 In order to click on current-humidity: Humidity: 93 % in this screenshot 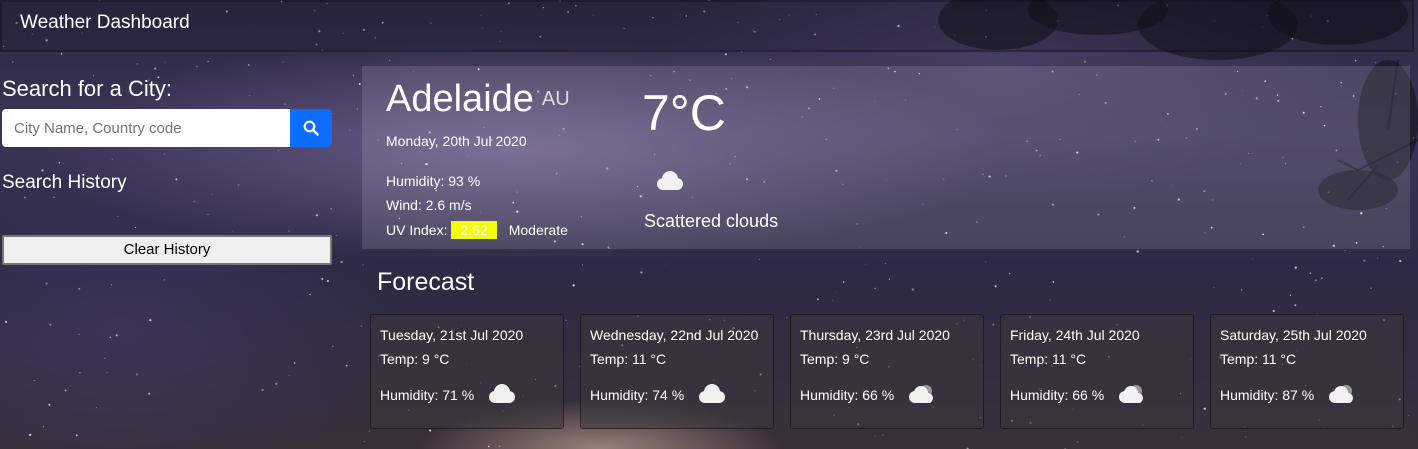, I will do `click(433, 181)`.